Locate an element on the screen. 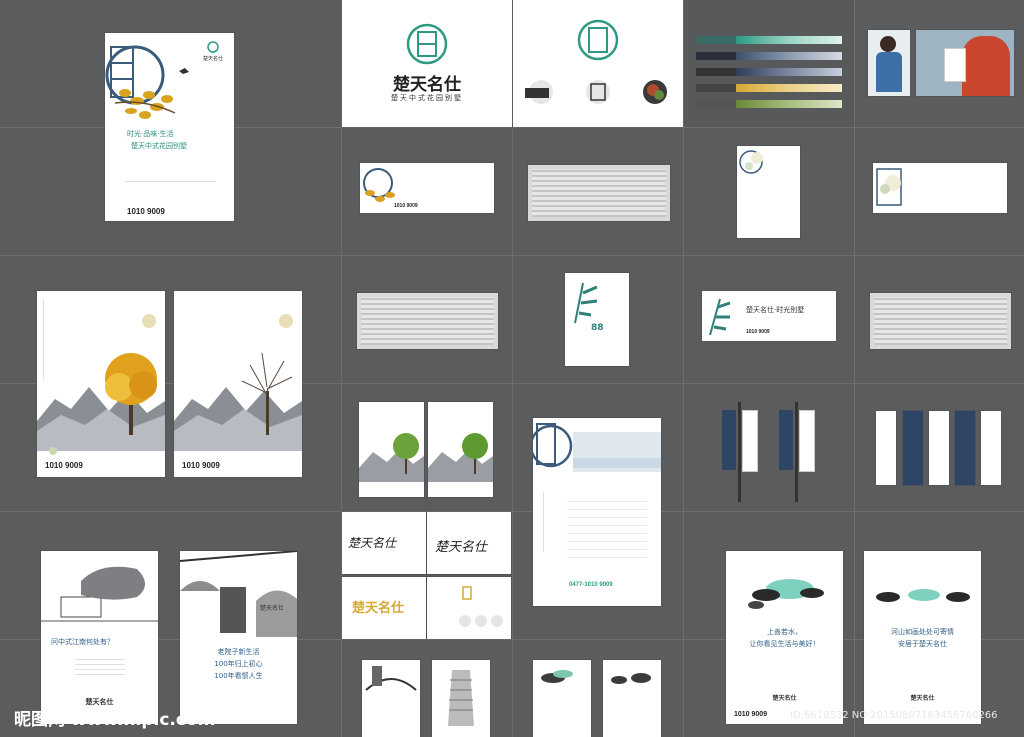 This screenshot has height=737, width=1024. bare-tree-landscape is located at coordinates (238, 382).